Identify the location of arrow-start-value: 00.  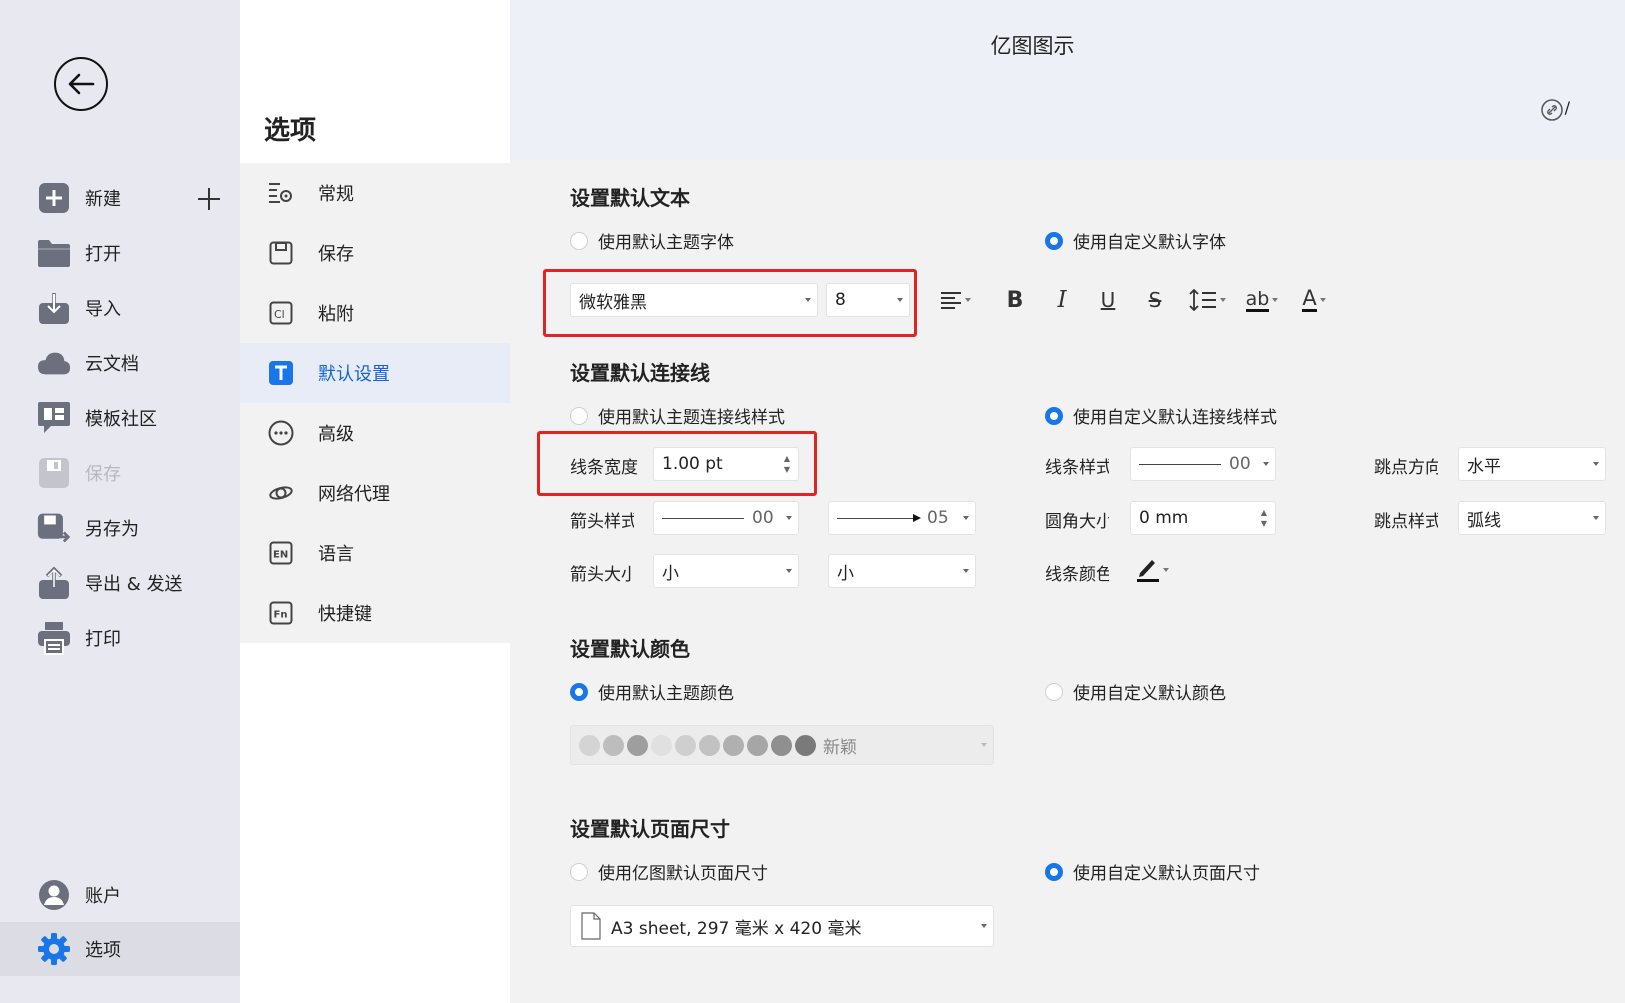
(763, 518).